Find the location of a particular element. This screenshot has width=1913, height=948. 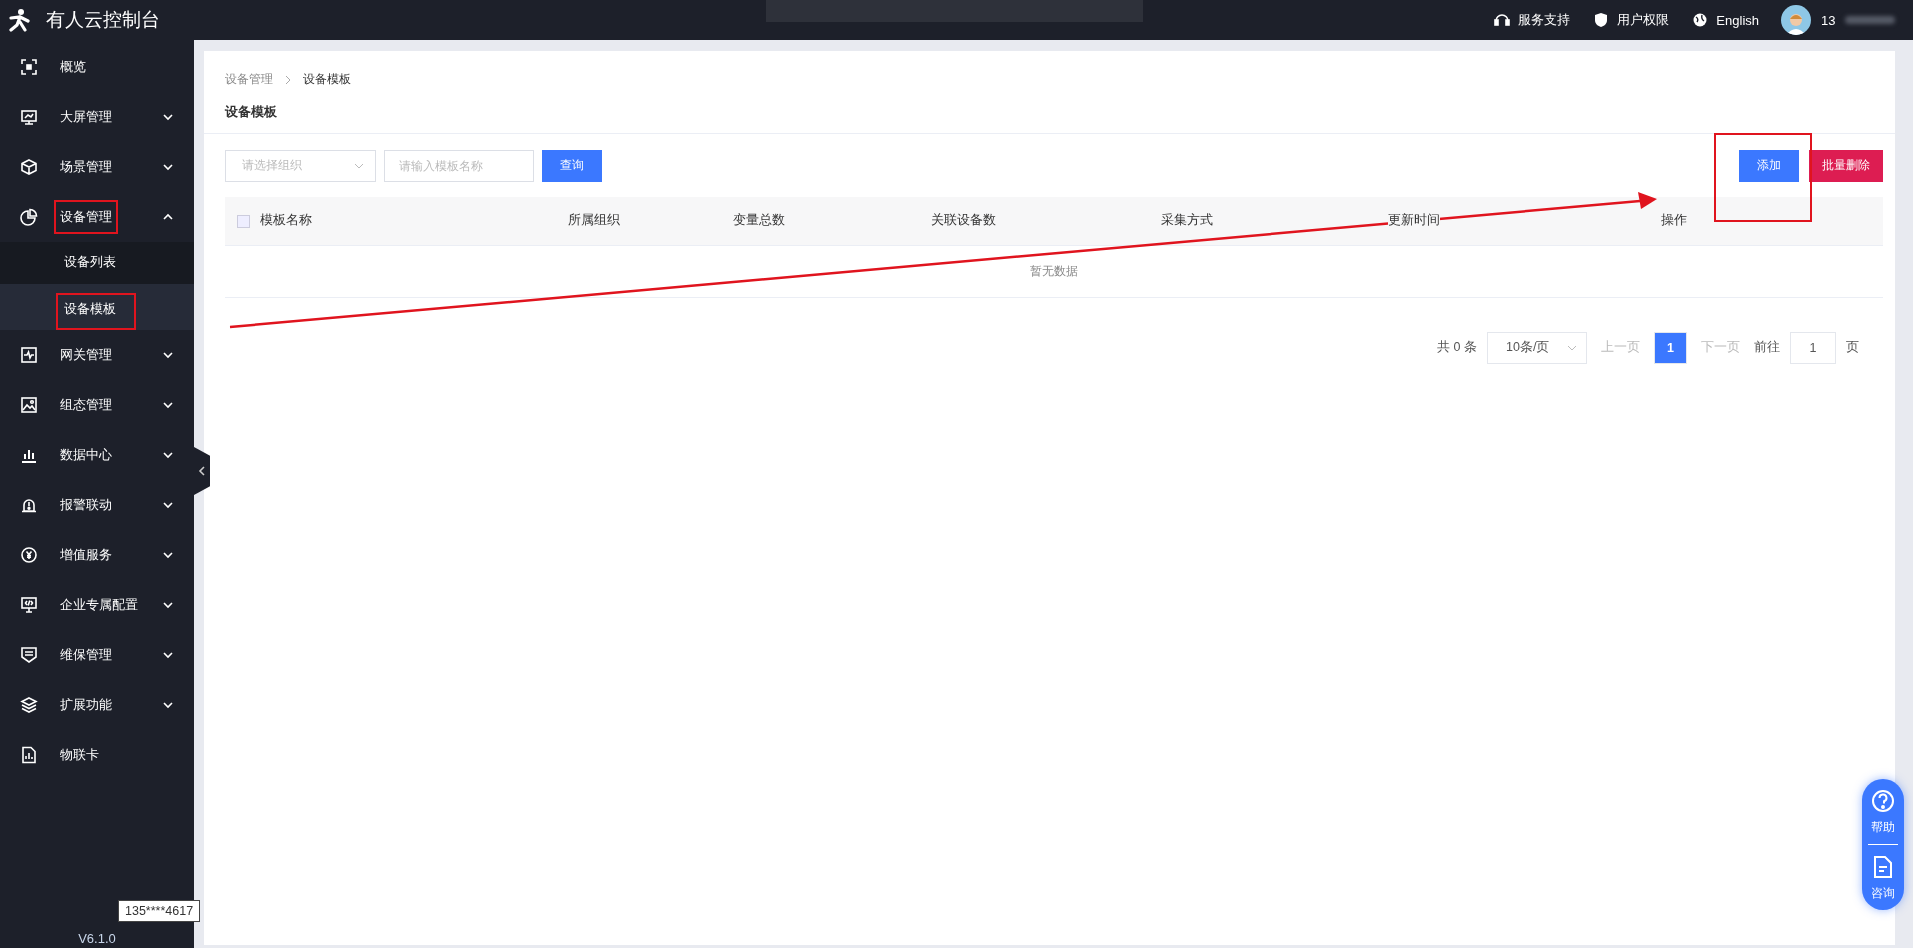

total-count: 共 0 条 is located at coordinates (1457, 347).